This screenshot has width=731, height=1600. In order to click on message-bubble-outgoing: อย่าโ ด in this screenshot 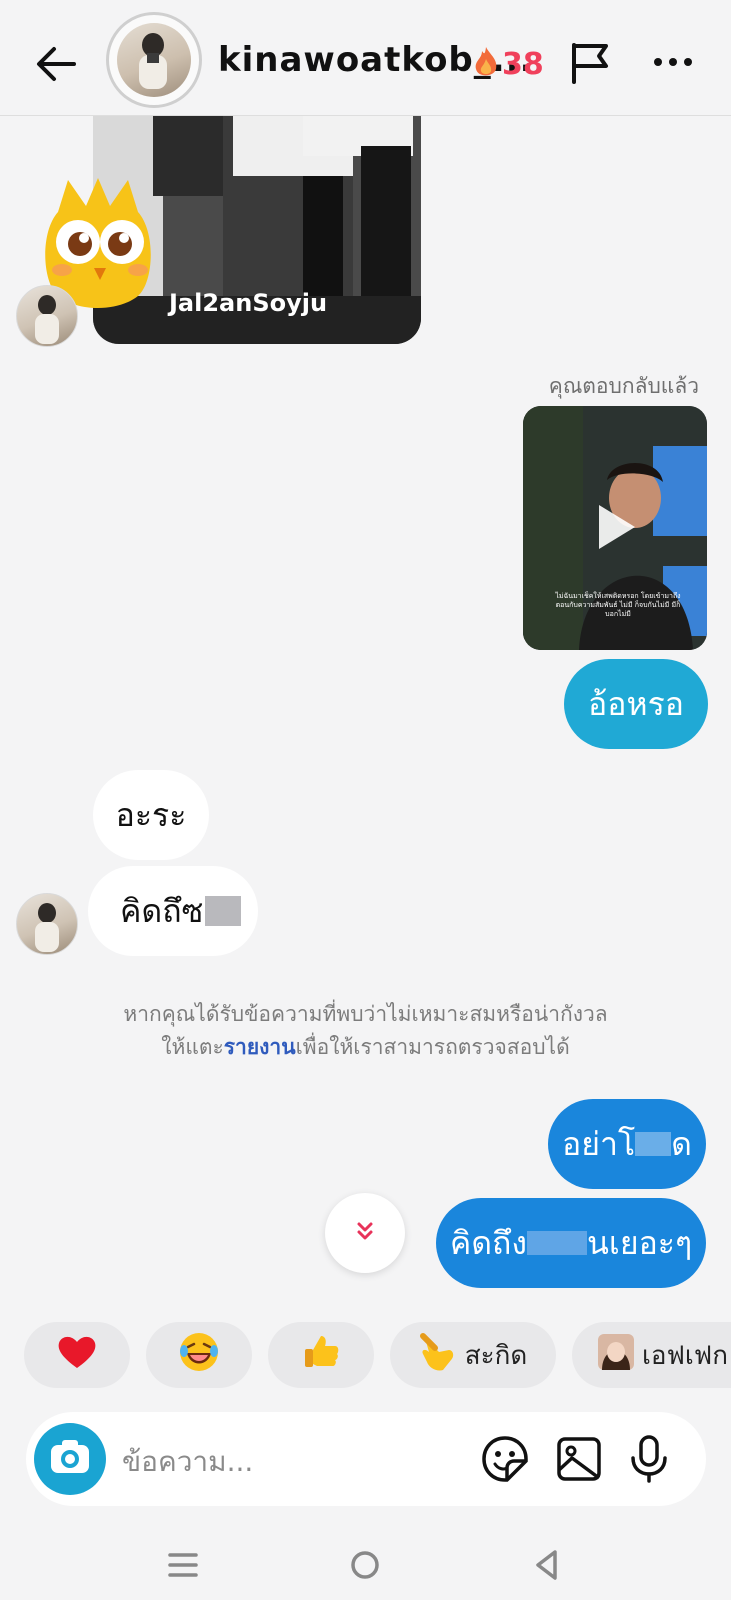, I will do `click(627, 1144)`.